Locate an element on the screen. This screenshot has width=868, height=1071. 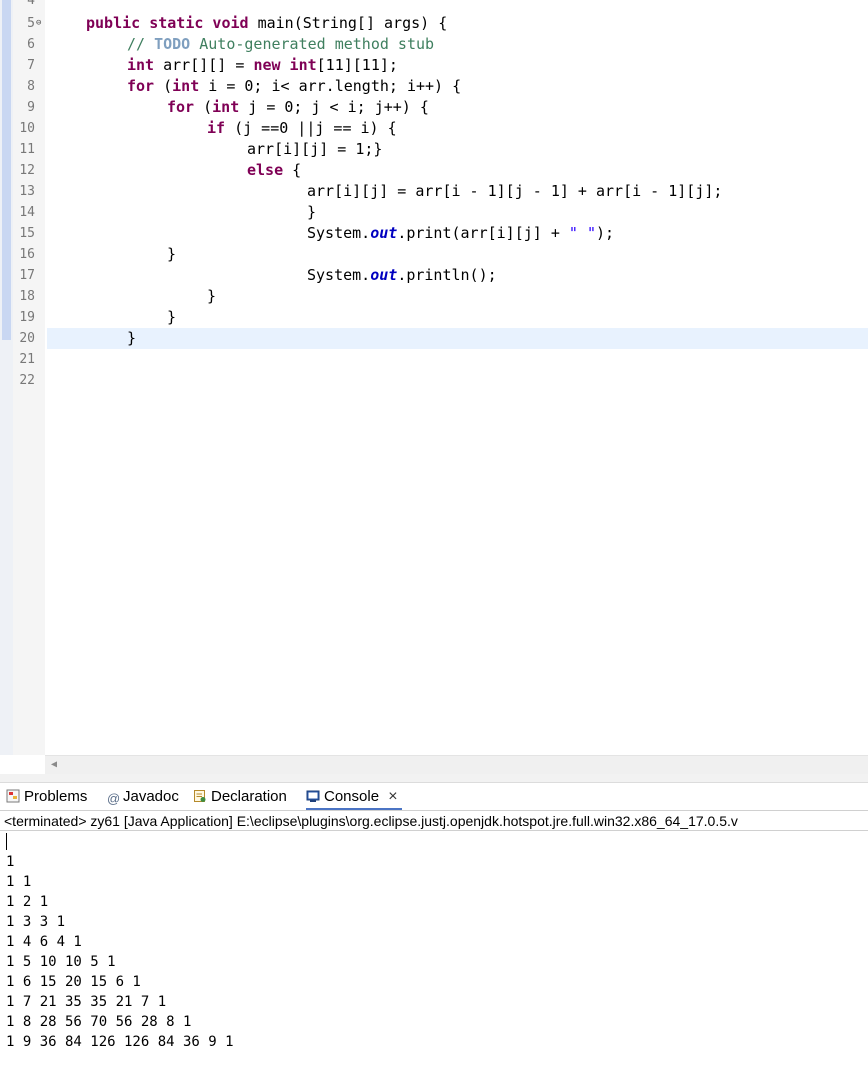
horizontal-scrollbar: ◀ is located at coordinates (456, 764).